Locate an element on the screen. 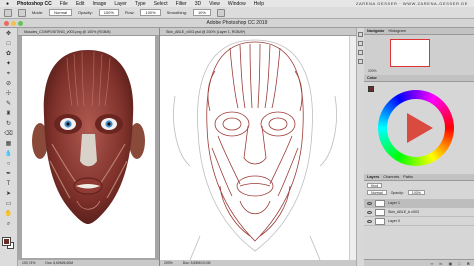 The width and height of the screenshot is (474, 266). color-swatches is located at coordinates (8, 243).